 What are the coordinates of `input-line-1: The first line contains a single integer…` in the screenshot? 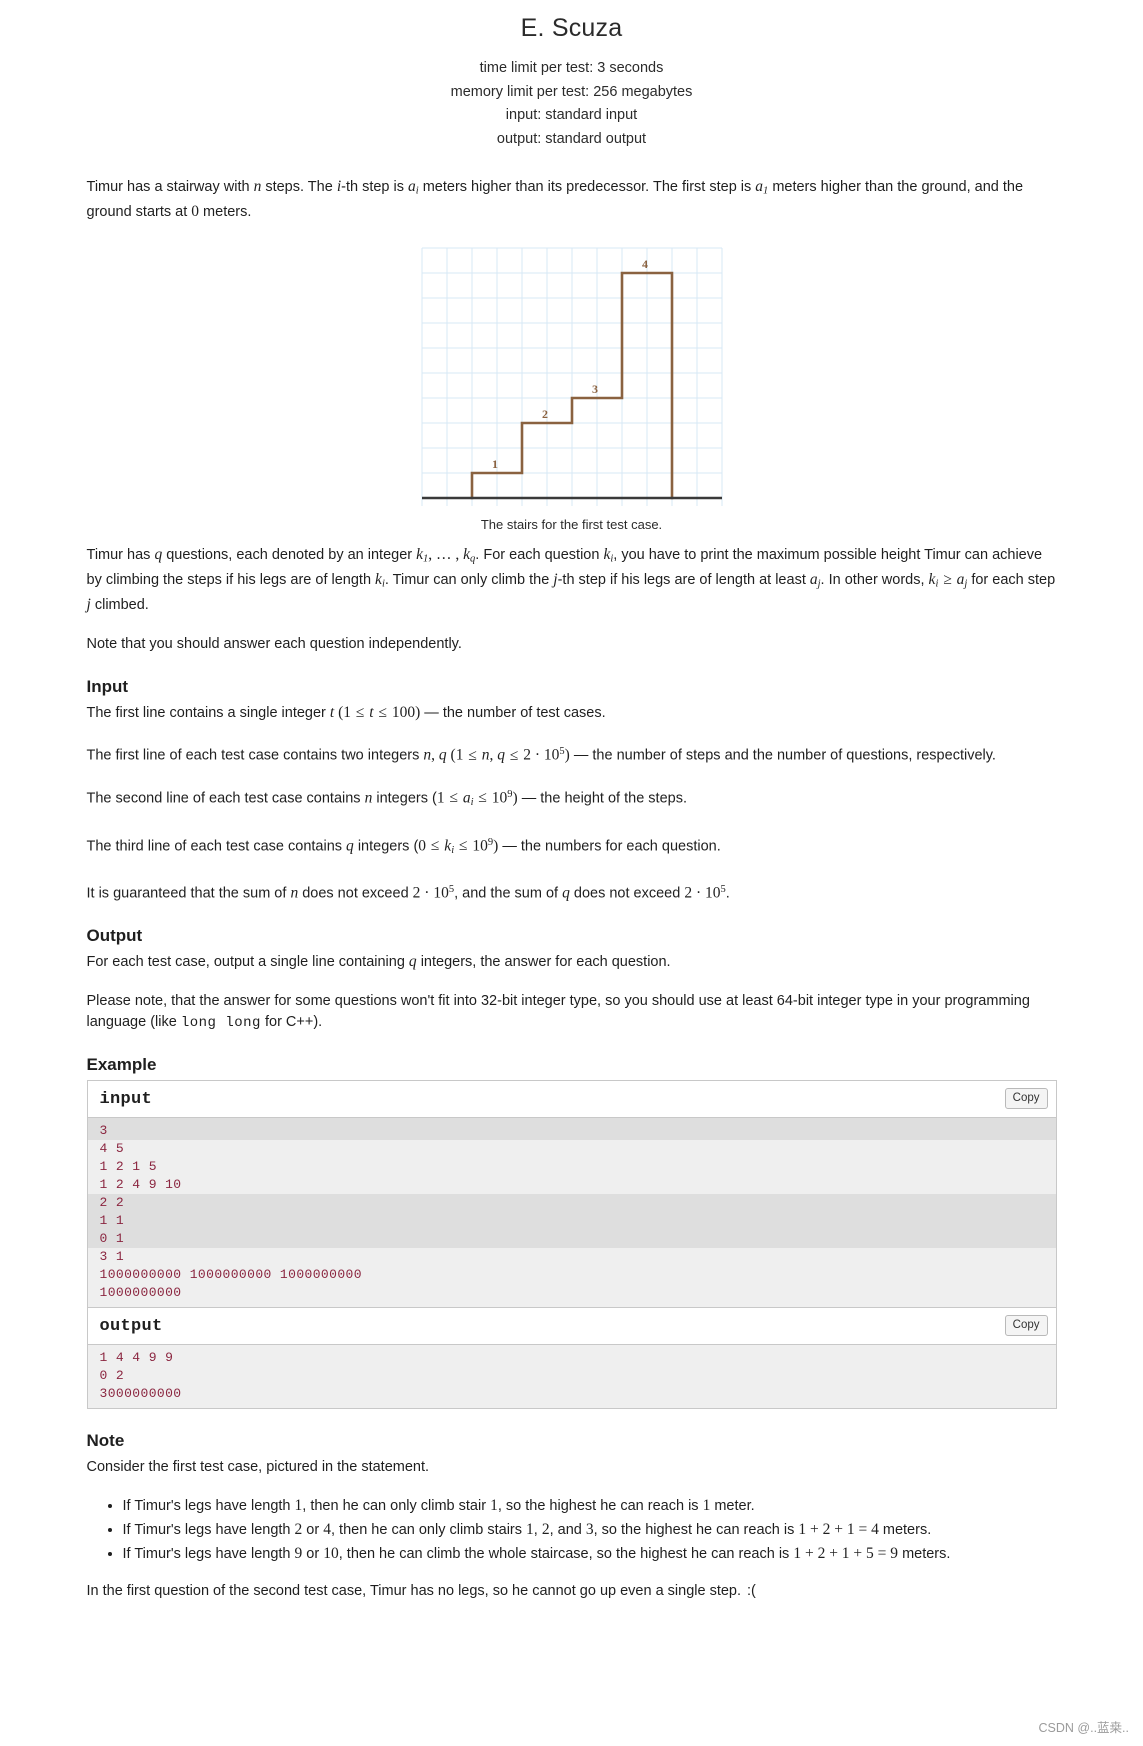 It's located at (572, 713).